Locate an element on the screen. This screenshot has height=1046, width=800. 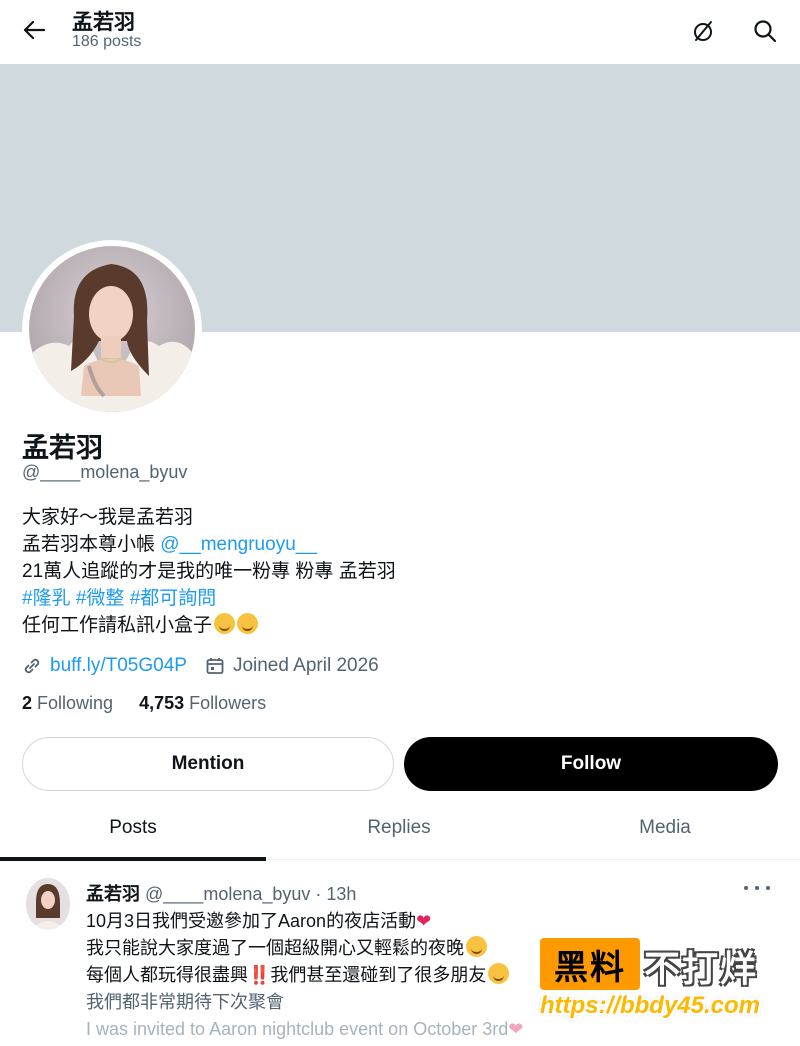
watermark-side-text: 不打烊 is located at coordinates (701, 968).